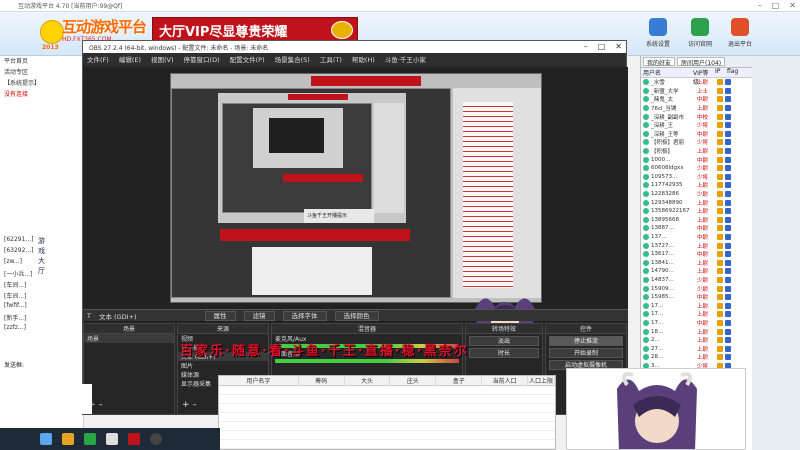  Describe the element at coordinates (696, 323) in the screenshot. I see `user-row: 17... 中尉` at that location.